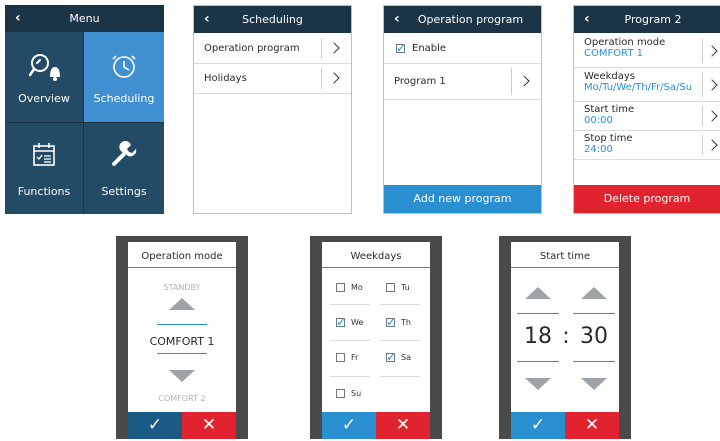 This screenshot has width=720, height=441. I want to click on list-item-operation-program: Operation program, so click(272, 49).